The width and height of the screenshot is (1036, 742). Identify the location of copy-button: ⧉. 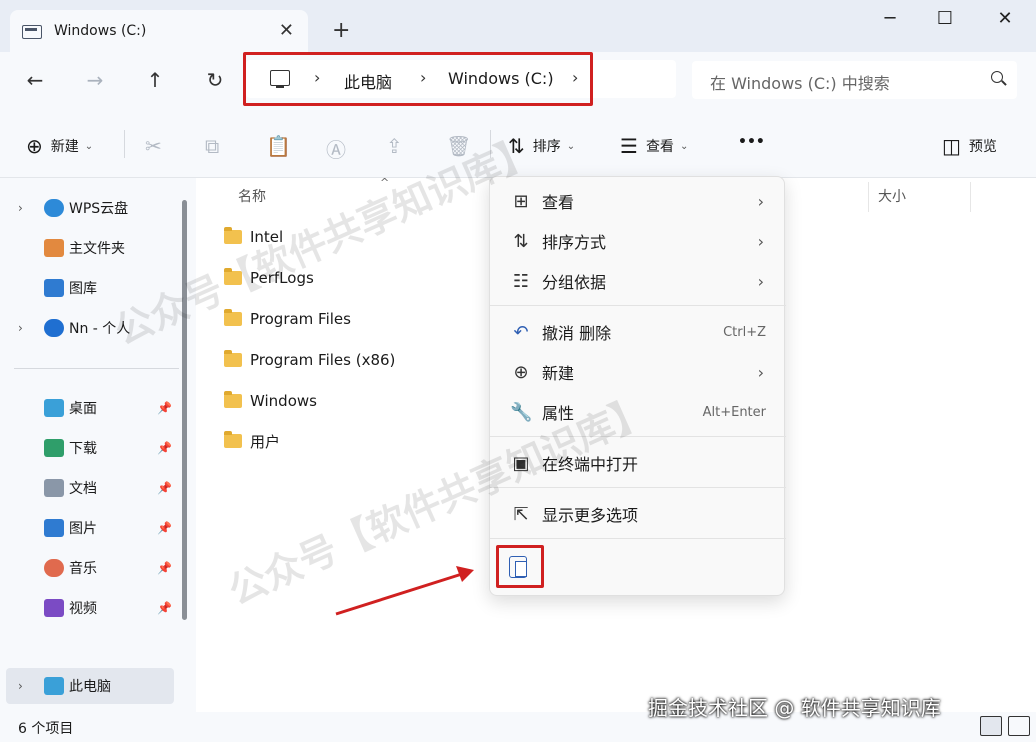
(216, 146).